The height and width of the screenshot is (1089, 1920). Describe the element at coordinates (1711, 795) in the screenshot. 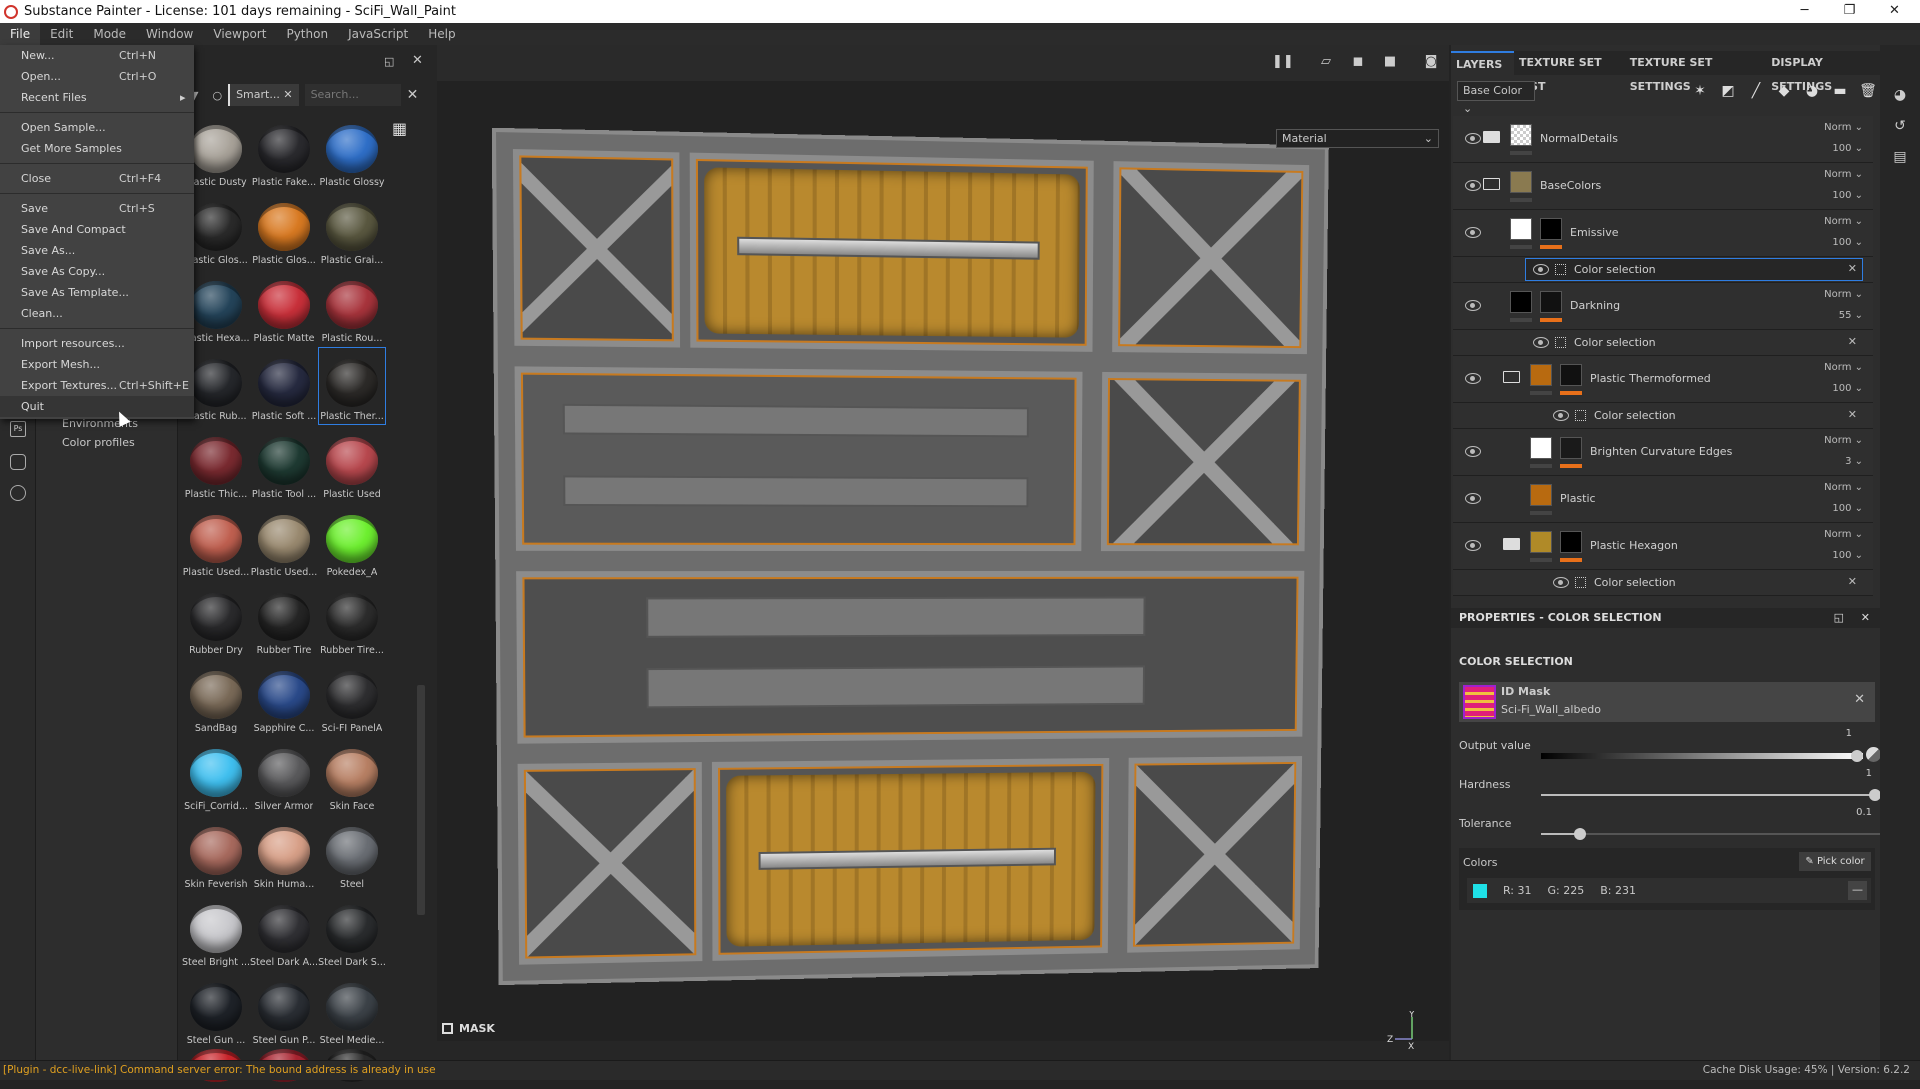

I see `hardness-slider` at that location.